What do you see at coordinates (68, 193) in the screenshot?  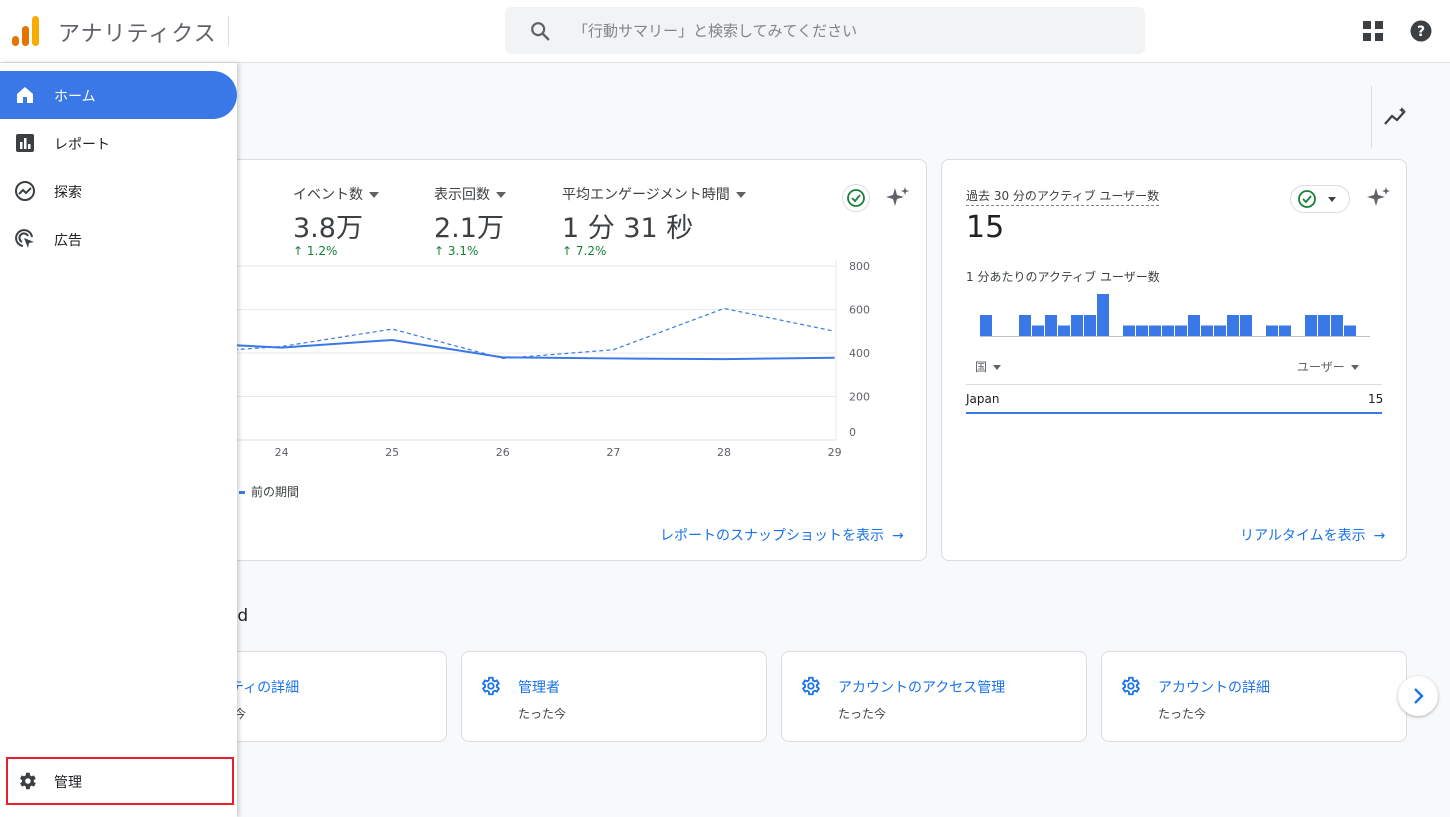 I see `sidebar-item-label: 探索` at bounding box center [68, 193].